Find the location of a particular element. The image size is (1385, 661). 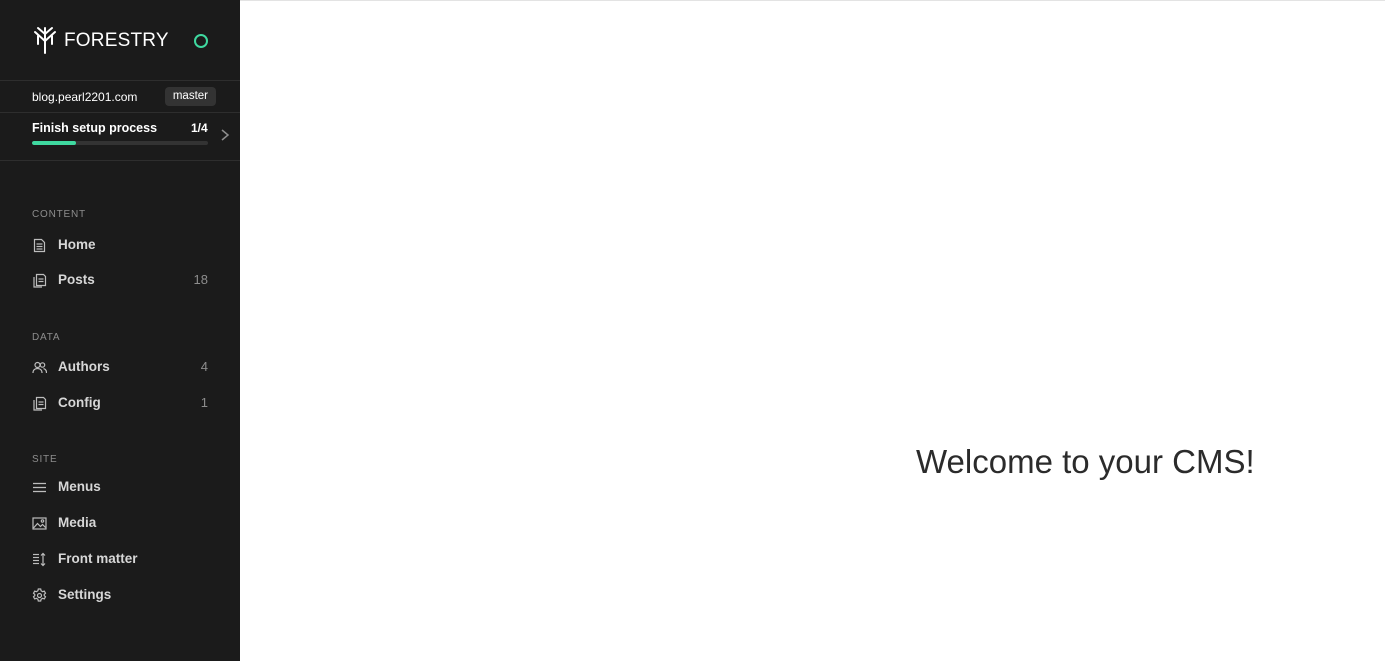

sidebar-item-settings: Settings is located at coordinates (120, 596).